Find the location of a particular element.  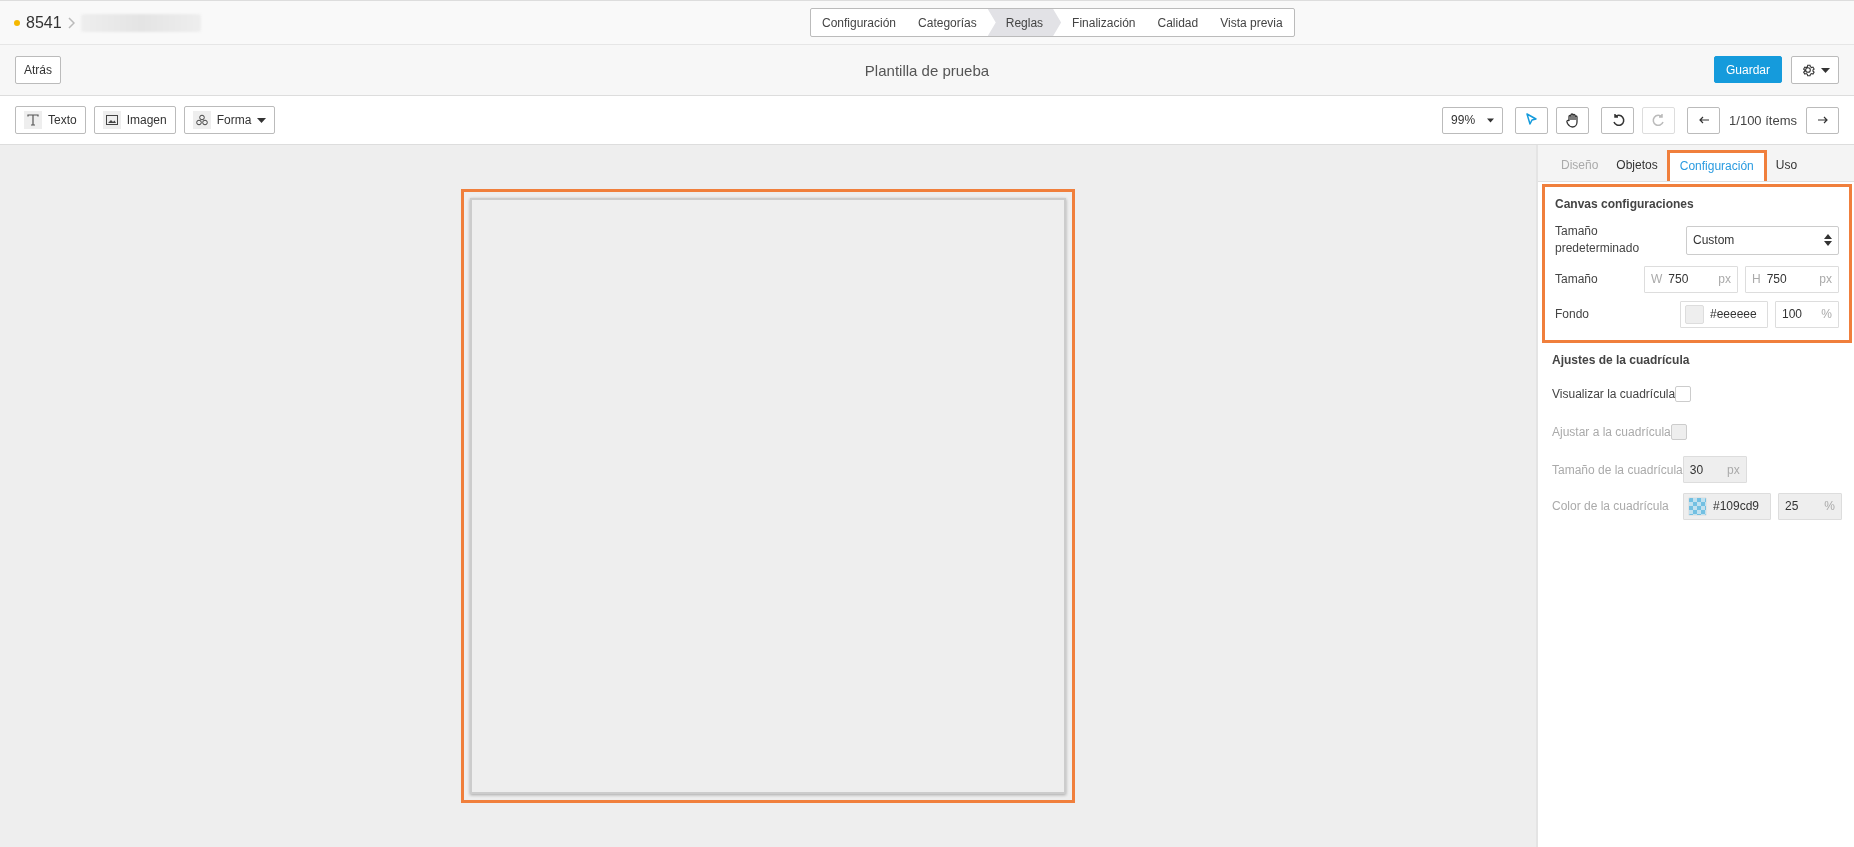

shapes-icon is located at coordinates (201, 120).